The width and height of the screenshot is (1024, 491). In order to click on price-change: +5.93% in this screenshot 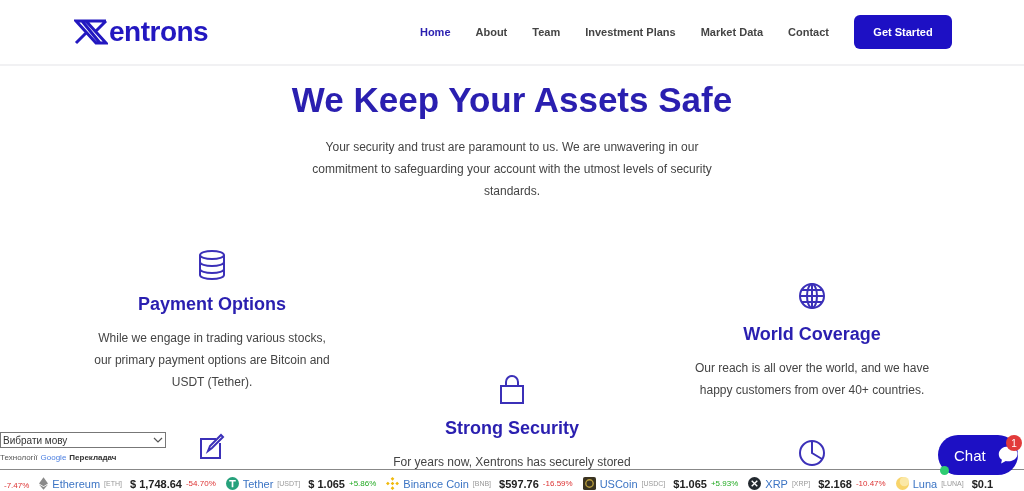, I will do `click(724, 483)`.